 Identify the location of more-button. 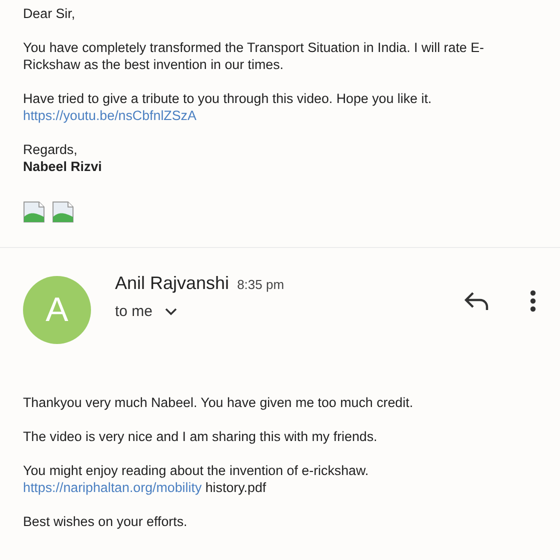
(533, 301).